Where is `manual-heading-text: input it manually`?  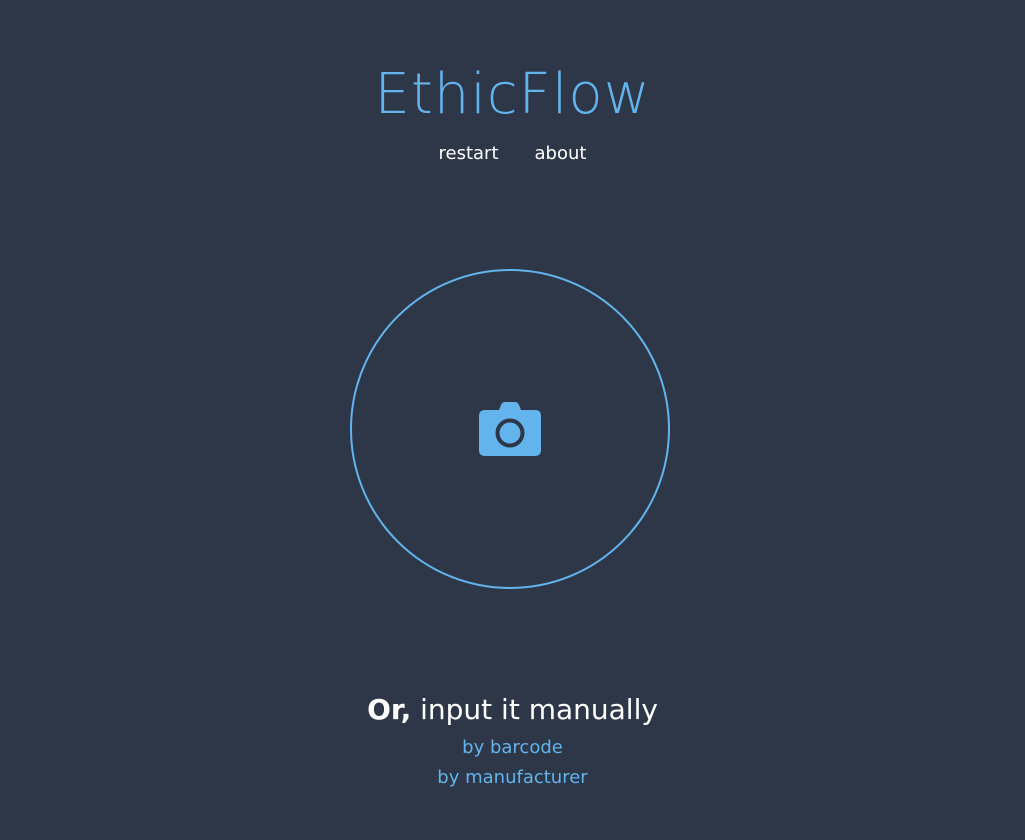 manual-heading-text: input it manually is located at coordinates (534, 709).